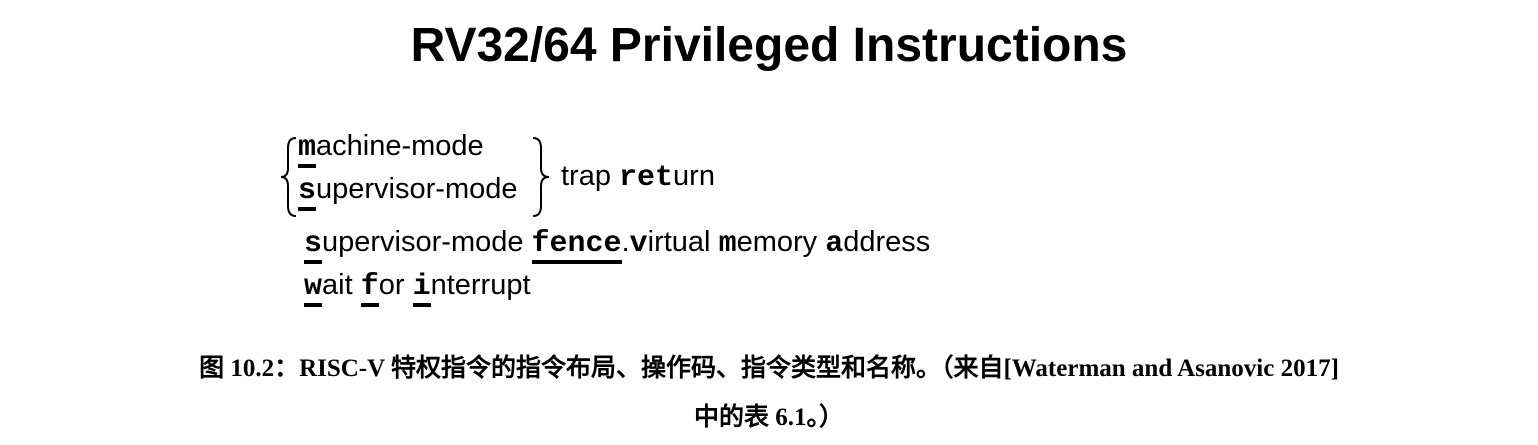 The image size is (1538, 445). Describe the element at coordinates (683, 242) in the screenshot. I see `irtual-text: irtual` at that location.